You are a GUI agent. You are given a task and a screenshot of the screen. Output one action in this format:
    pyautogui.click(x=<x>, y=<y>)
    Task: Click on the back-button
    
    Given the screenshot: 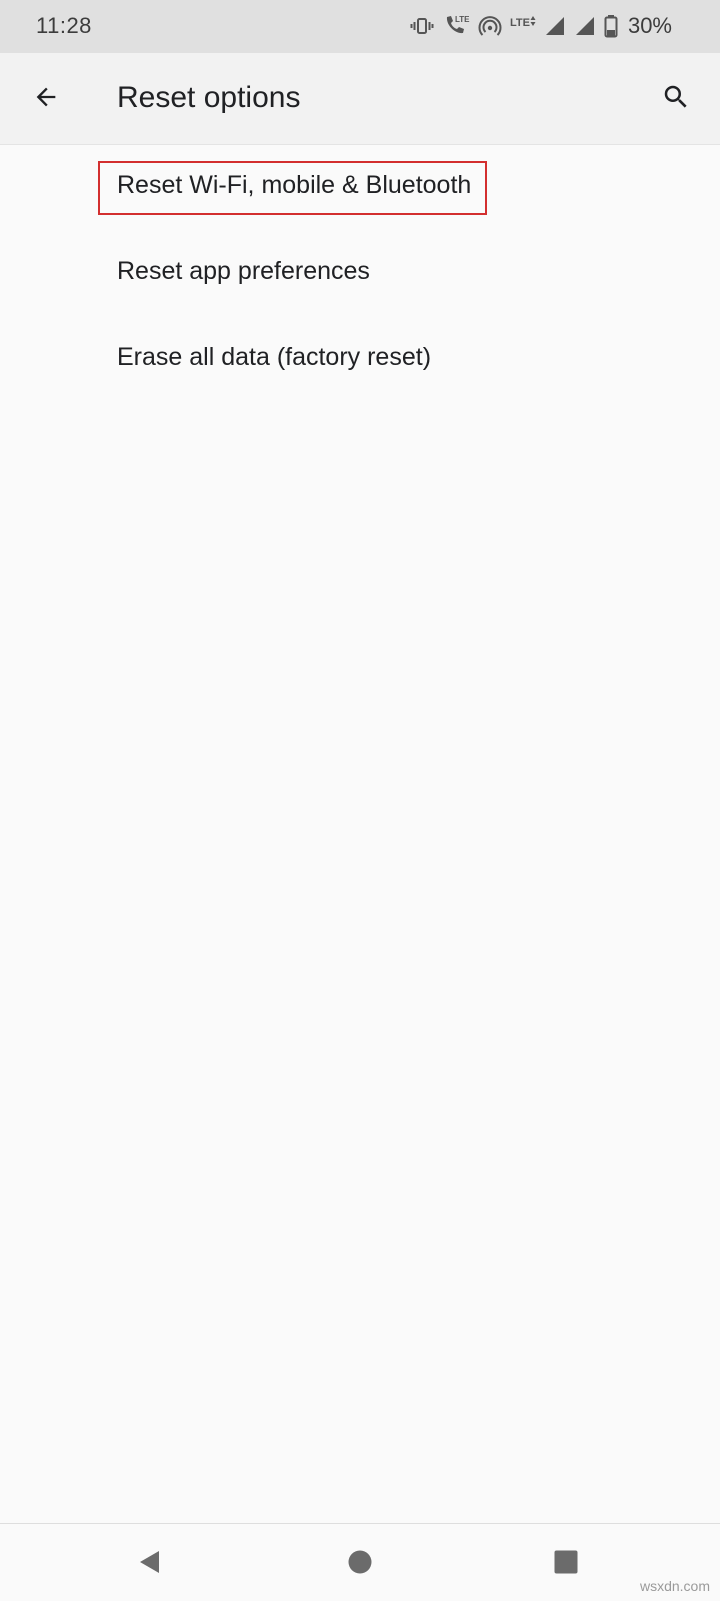 What is the action you would take?
    pyautogui.click(x=46, y=99)
    